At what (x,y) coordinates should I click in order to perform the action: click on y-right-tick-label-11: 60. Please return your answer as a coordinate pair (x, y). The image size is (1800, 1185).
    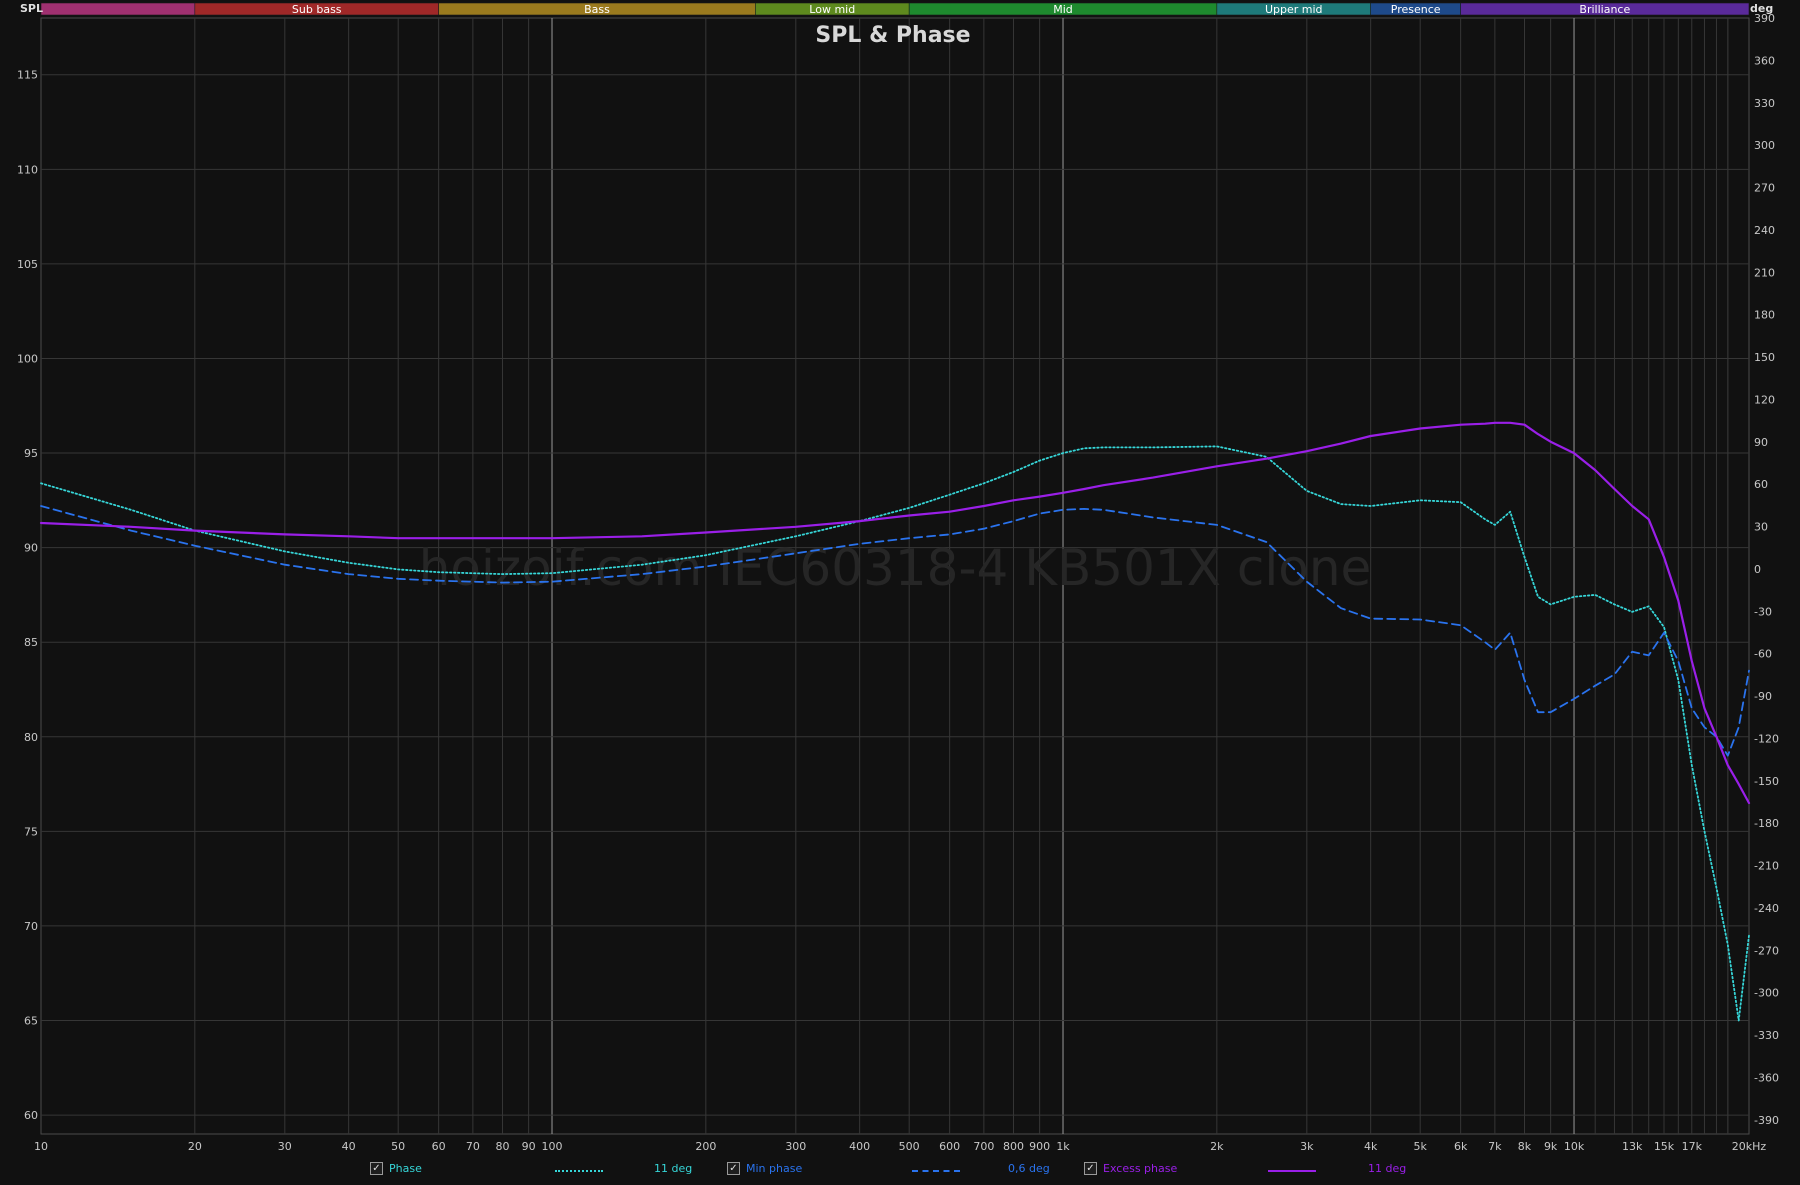
    Looking at the image, I should click on (1761, 484).